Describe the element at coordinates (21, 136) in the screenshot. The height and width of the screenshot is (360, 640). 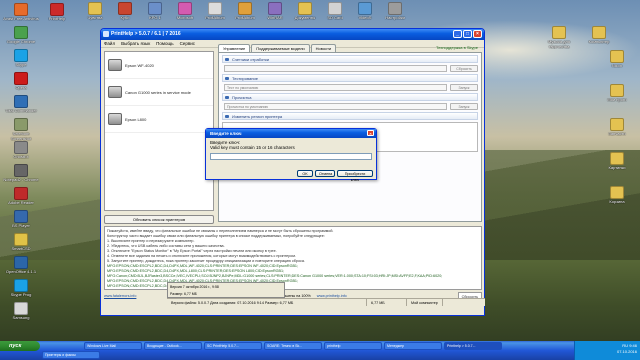
I see `shortcut-label: Selenium Screenshot` at that location.